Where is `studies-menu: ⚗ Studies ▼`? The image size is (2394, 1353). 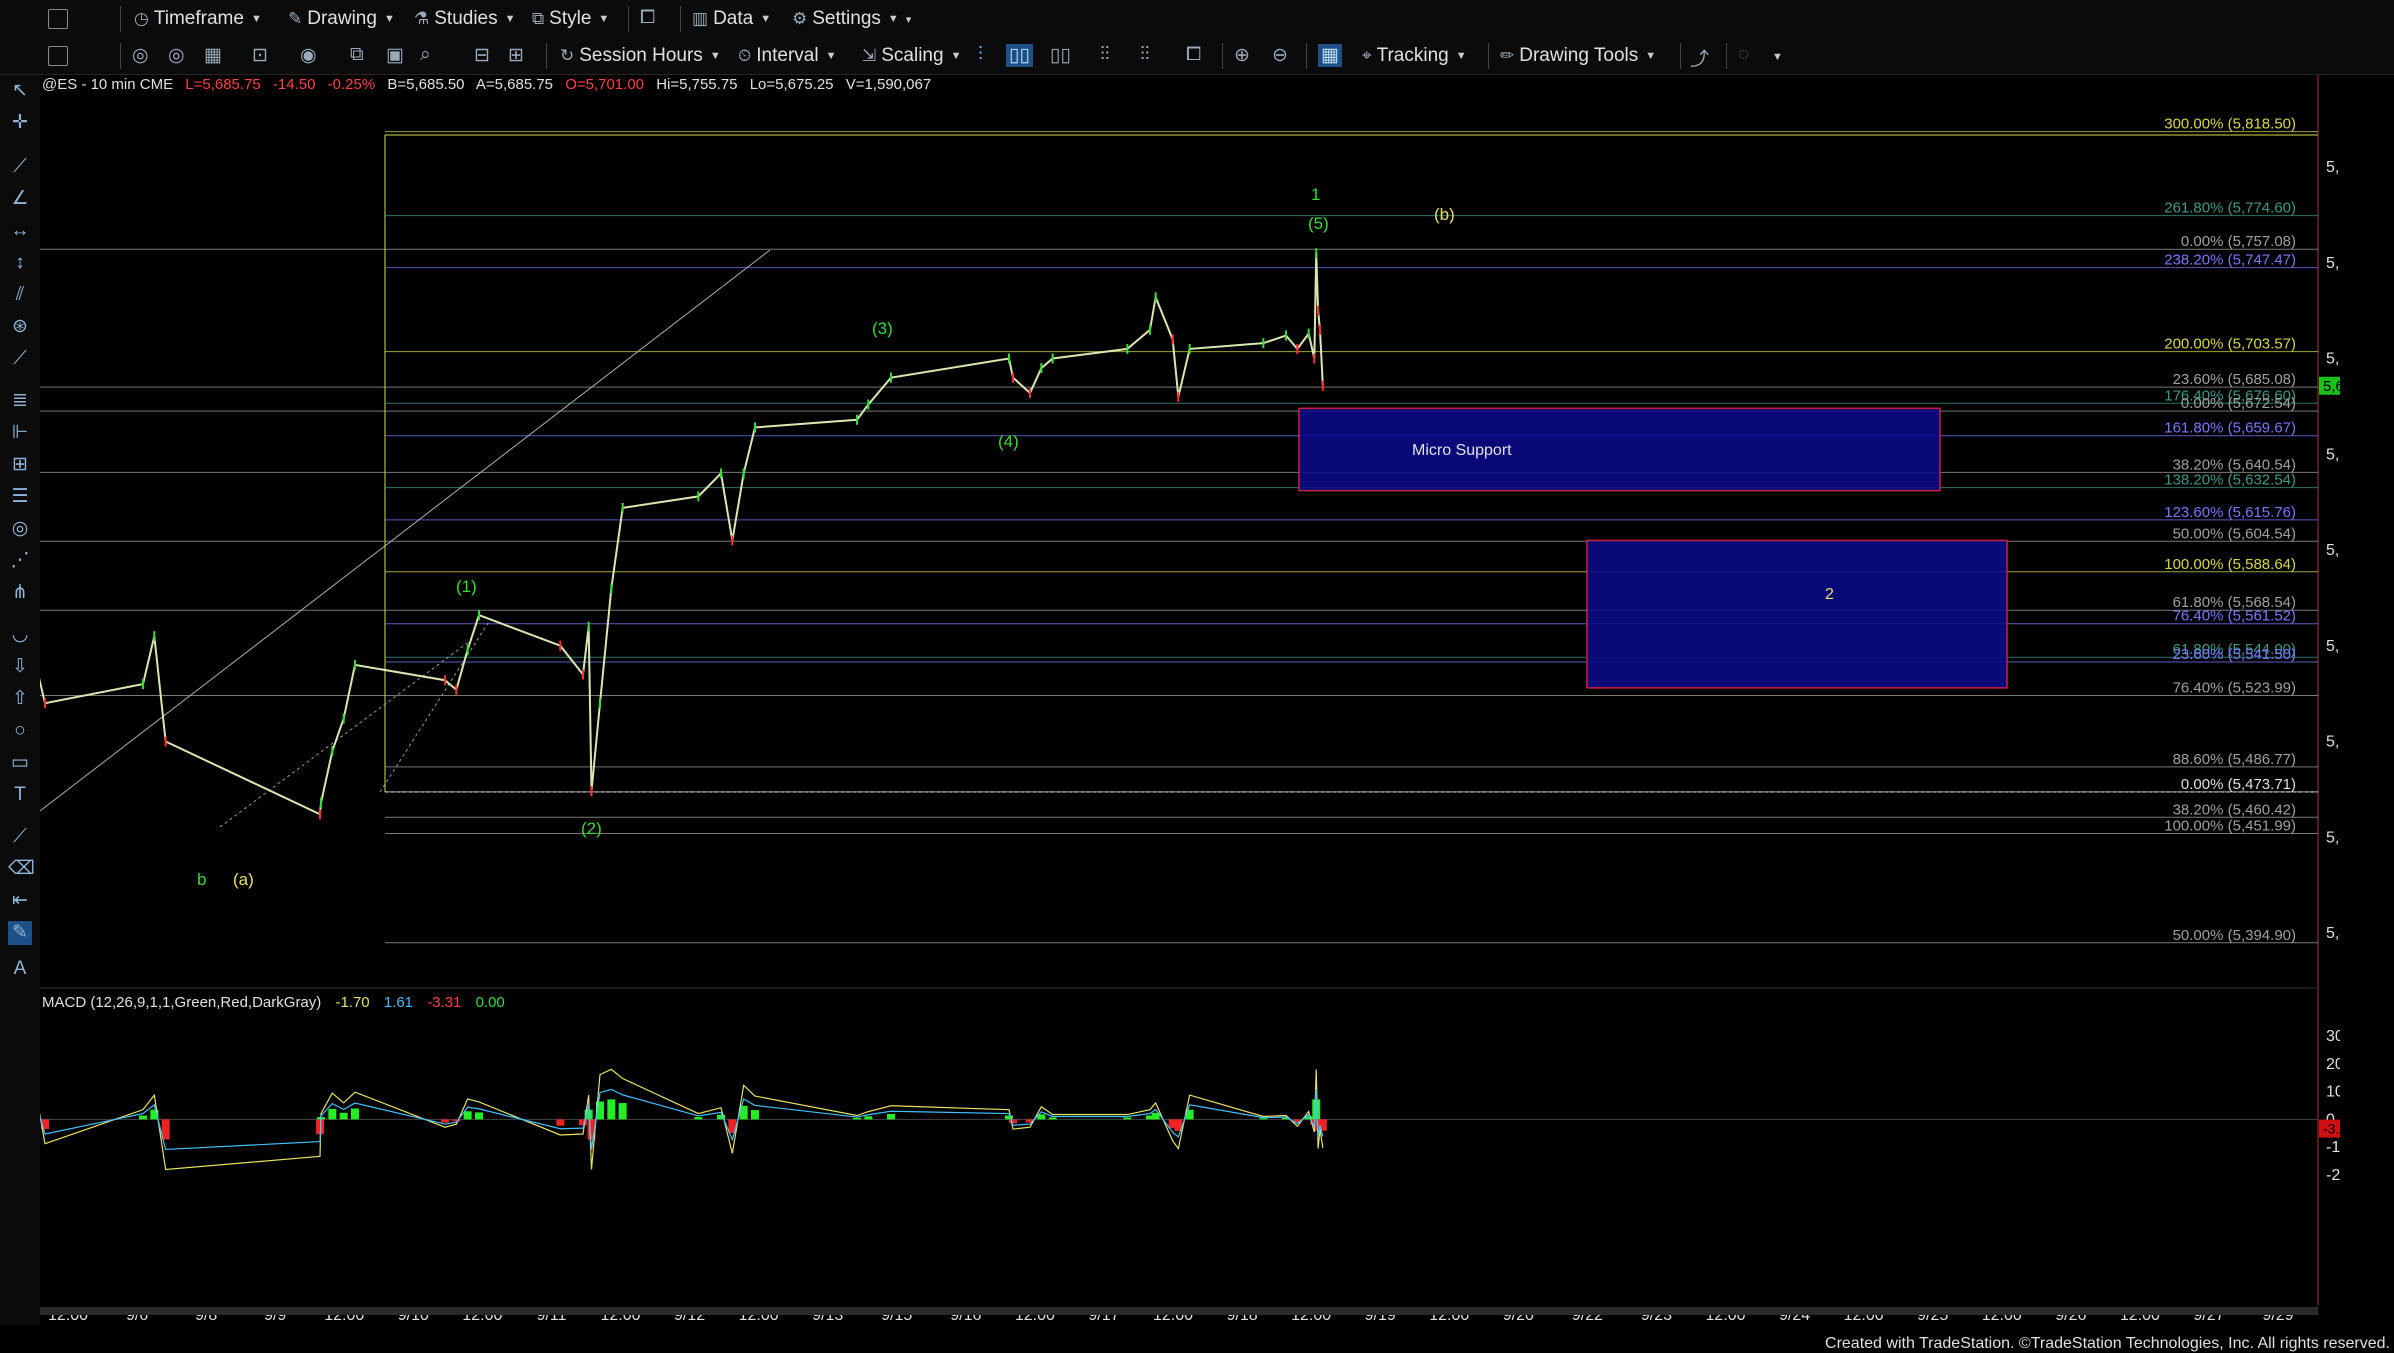
studies-menu: ⚗ Studies ▼ is located at coordinates (465, 19).